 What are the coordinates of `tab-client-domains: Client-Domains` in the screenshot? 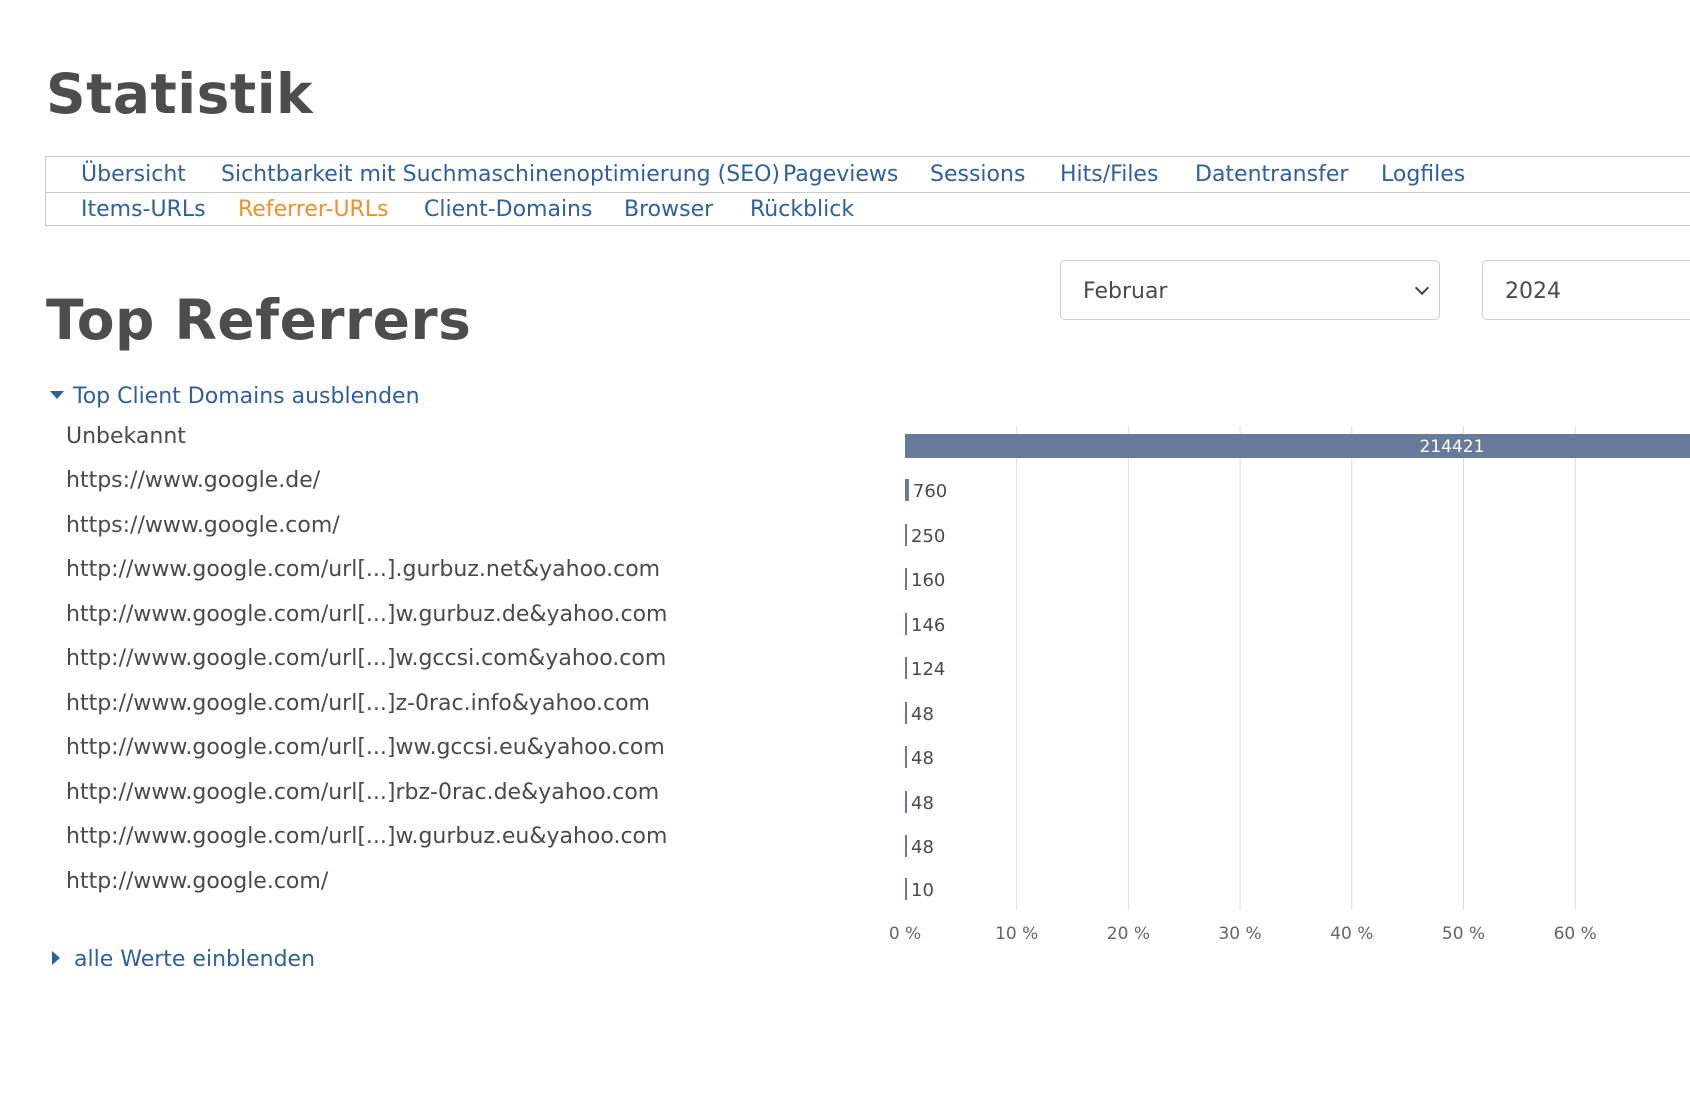 It's located at (508, 209).